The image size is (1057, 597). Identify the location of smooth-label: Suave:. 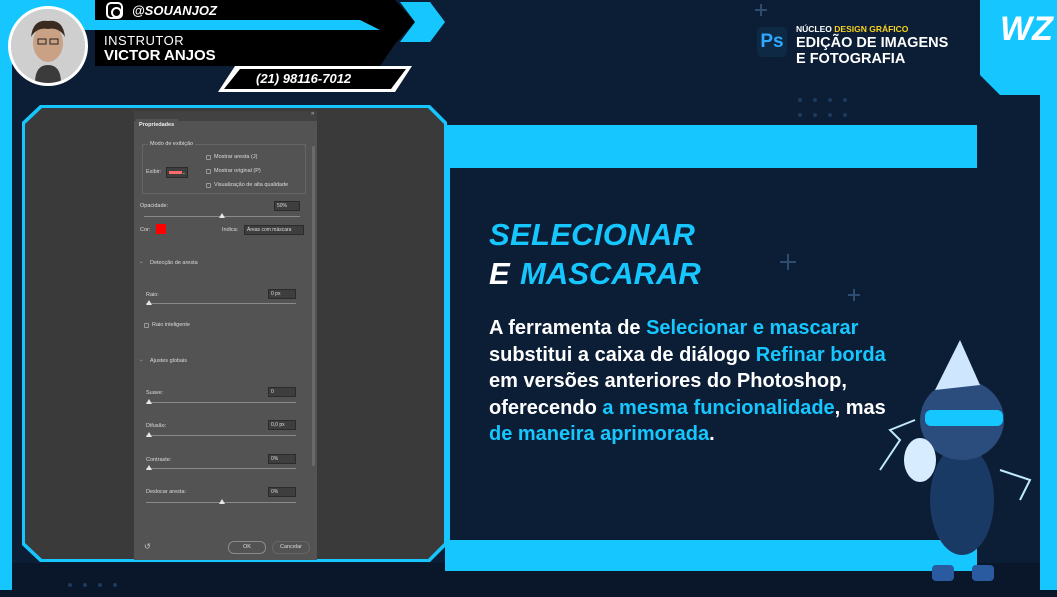
(155, 393).